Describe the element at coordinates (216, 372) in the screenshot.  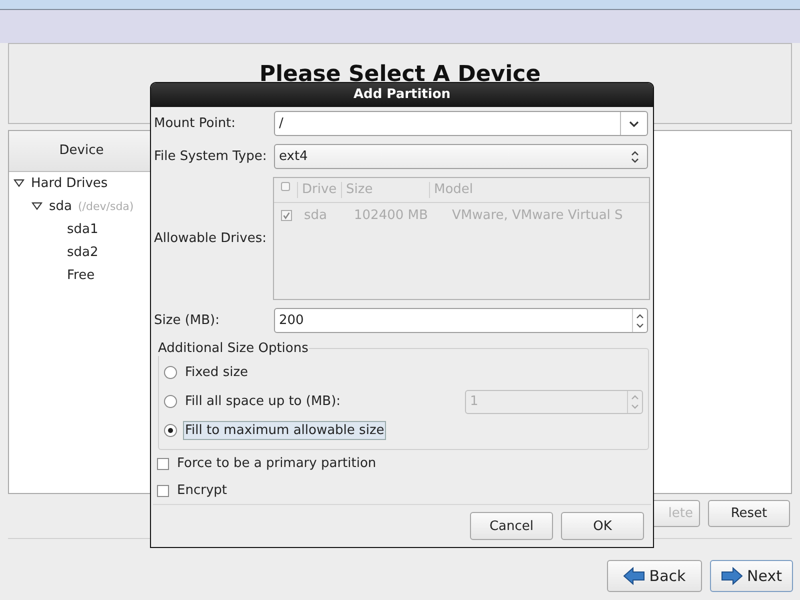
I see `radio-label: Fixed size` at that location.